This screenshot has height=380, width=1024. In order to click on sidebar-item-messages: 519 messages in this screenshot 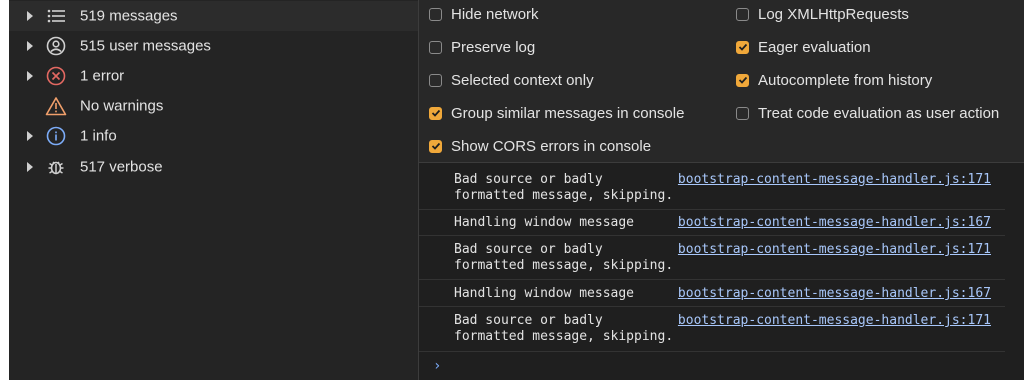, I will do `click(213, 16)`.